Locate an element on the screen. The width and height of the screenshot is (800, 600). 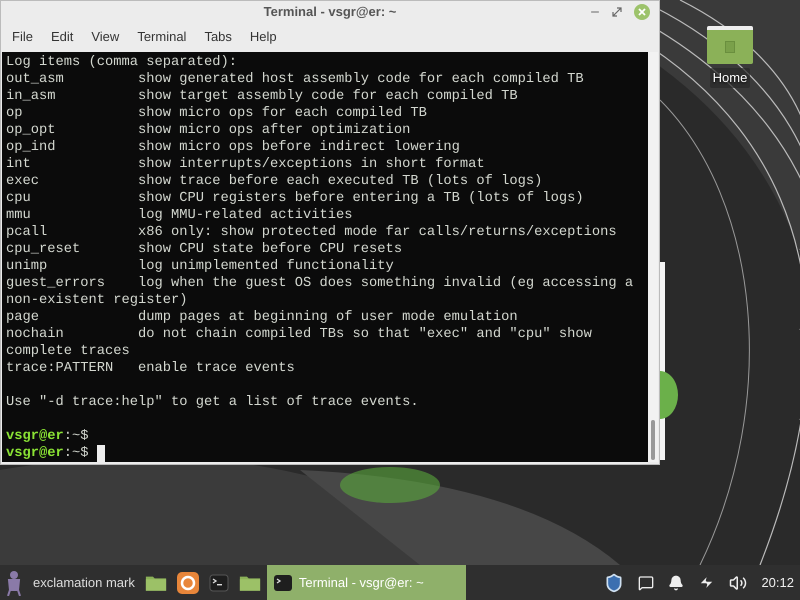
terminal-line: nochain do not chain compiled TBs so that "exec" and "cpu" show is located at coordinates (299, 334).